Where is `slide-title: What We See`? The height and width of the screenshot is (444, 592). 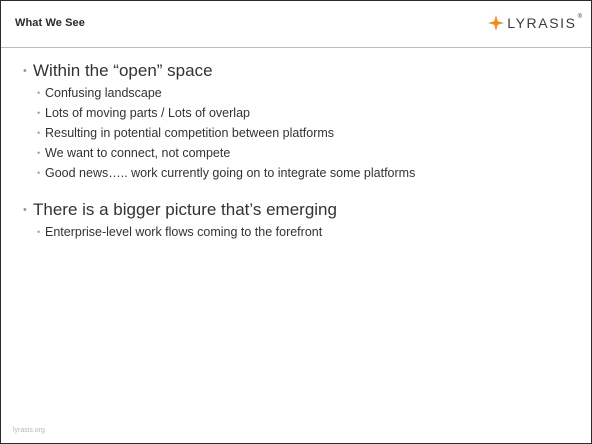 slide-title: What We See is located at coordinates (50, 23).